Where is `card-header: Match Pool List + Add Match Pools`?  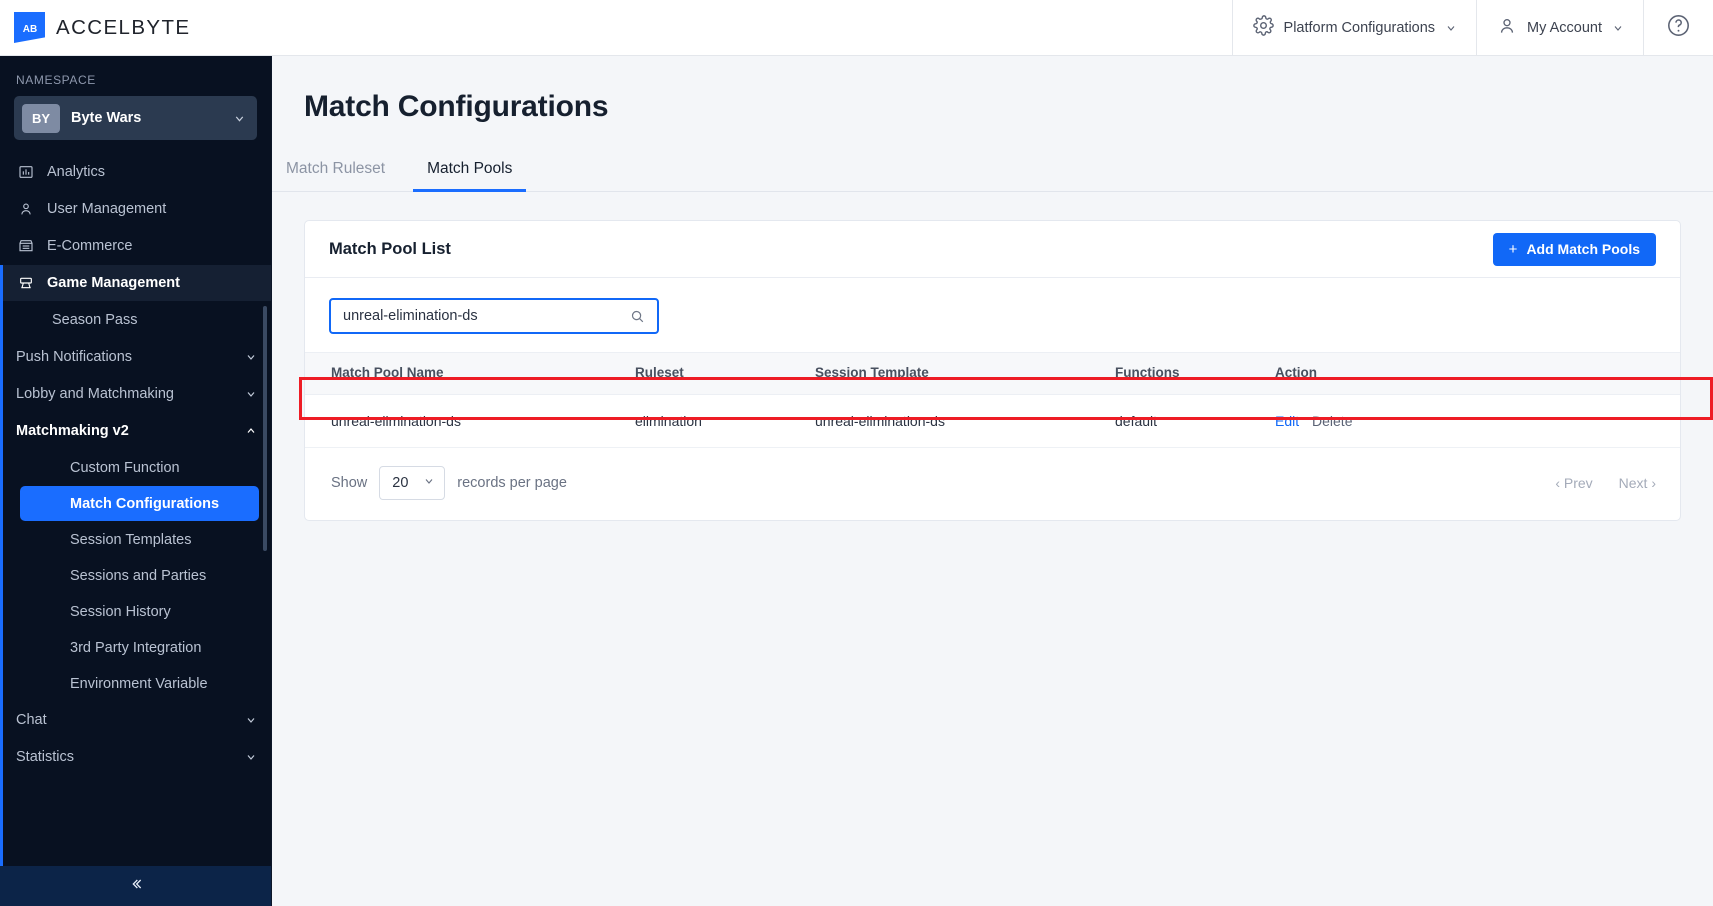 card-header: Match Pool List + Add Match Pools is located at coordinates (992, 249).